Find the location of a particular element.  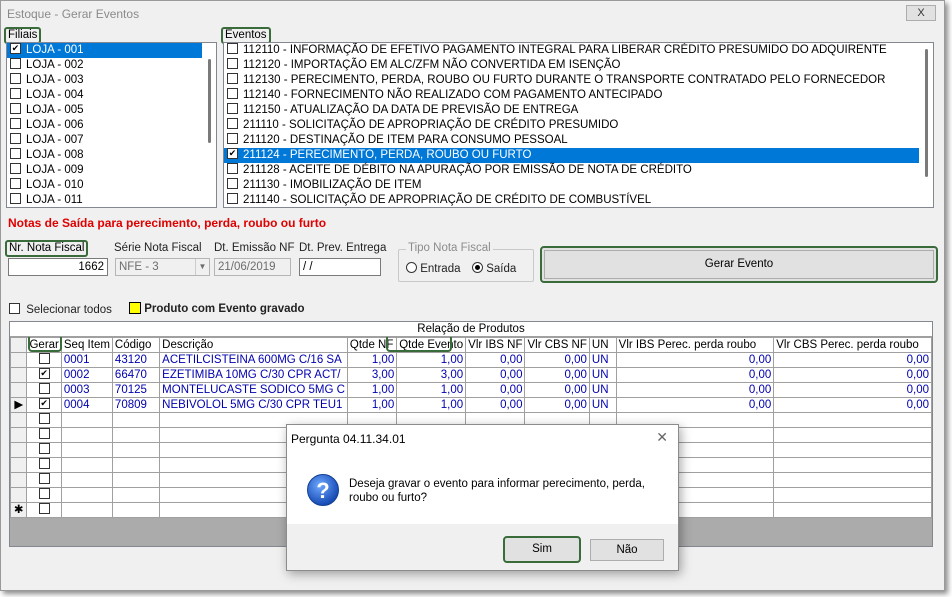

cell-seq: 0004 is located at coordinates (86, 405).